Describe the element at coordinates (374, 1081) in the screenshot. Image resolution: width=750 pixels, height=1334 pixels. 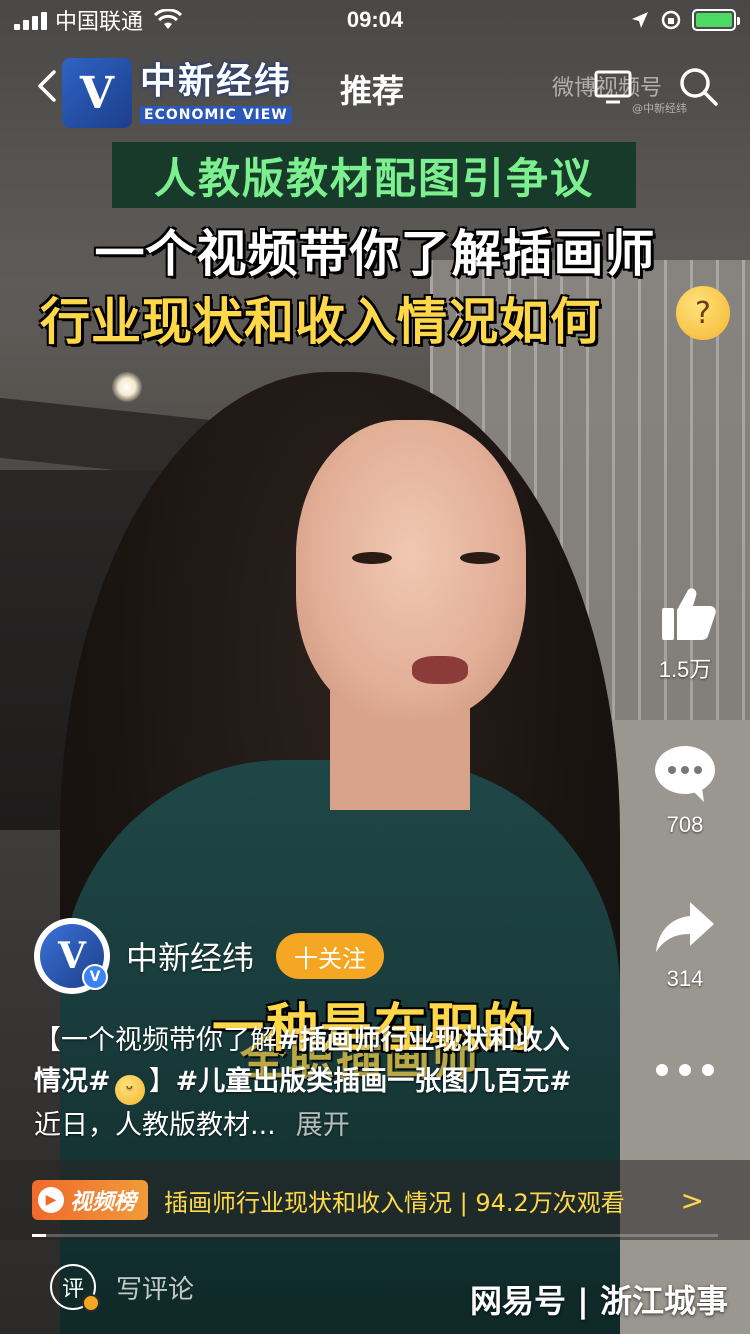
I see `desc-hashtag: #儿童出版类插画一张图几百元#` at that location.